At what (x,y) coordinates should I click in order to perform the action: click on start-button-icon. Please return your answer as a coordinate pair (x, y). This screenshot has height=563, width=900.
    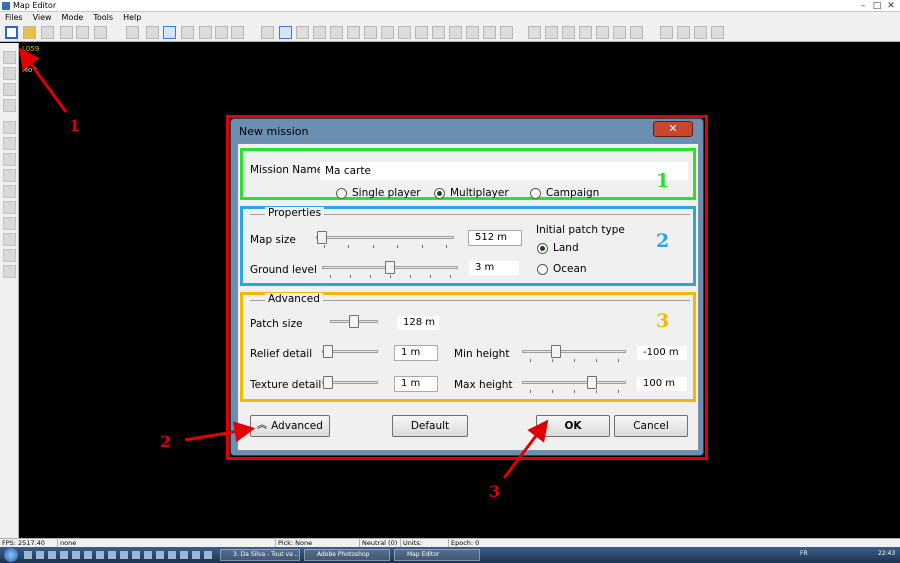
    Looking at the image, I should click on (11, 555).